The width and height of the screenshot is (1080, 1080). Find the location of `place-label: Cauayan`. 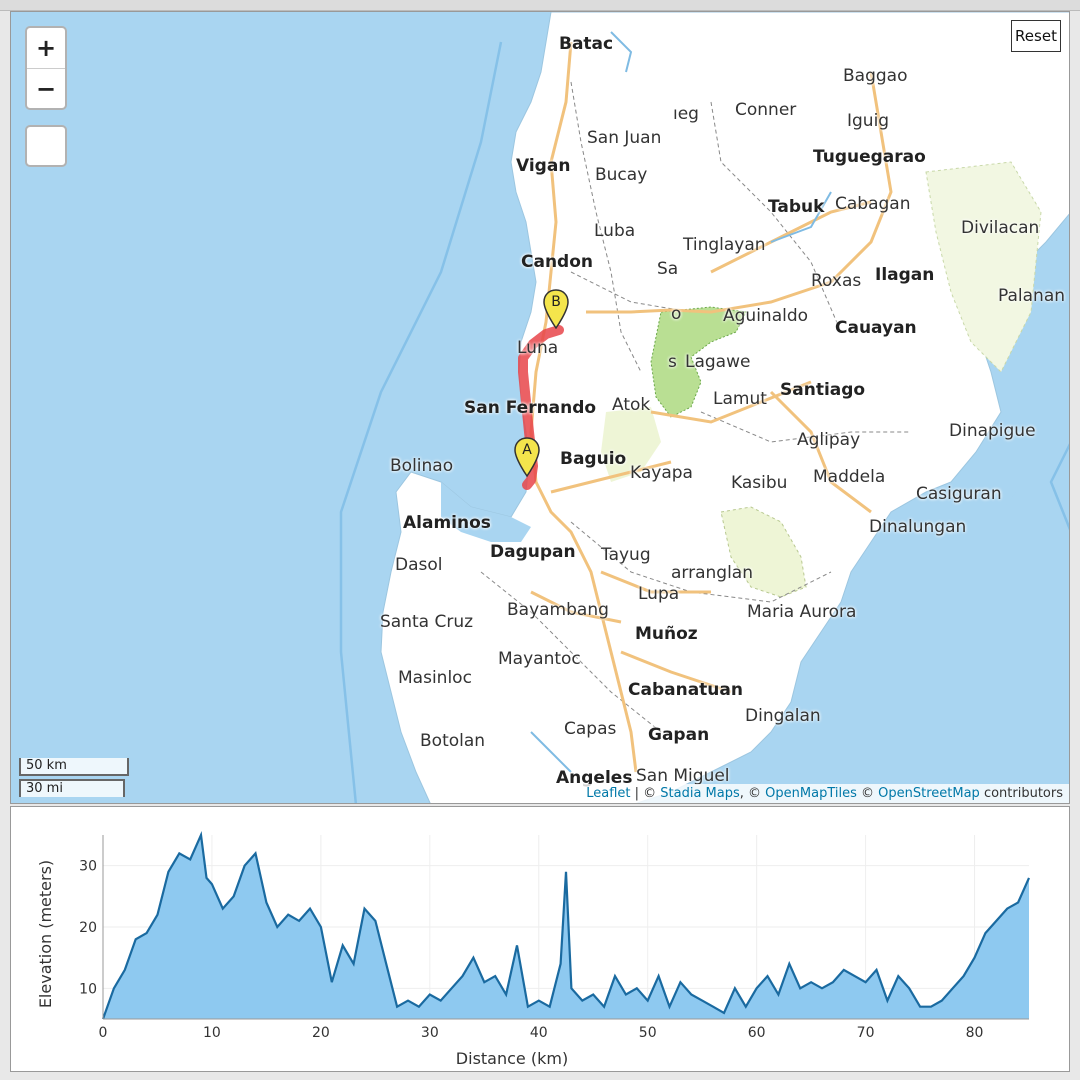

place-label: Cauayan is located at coordinates (876, 328).